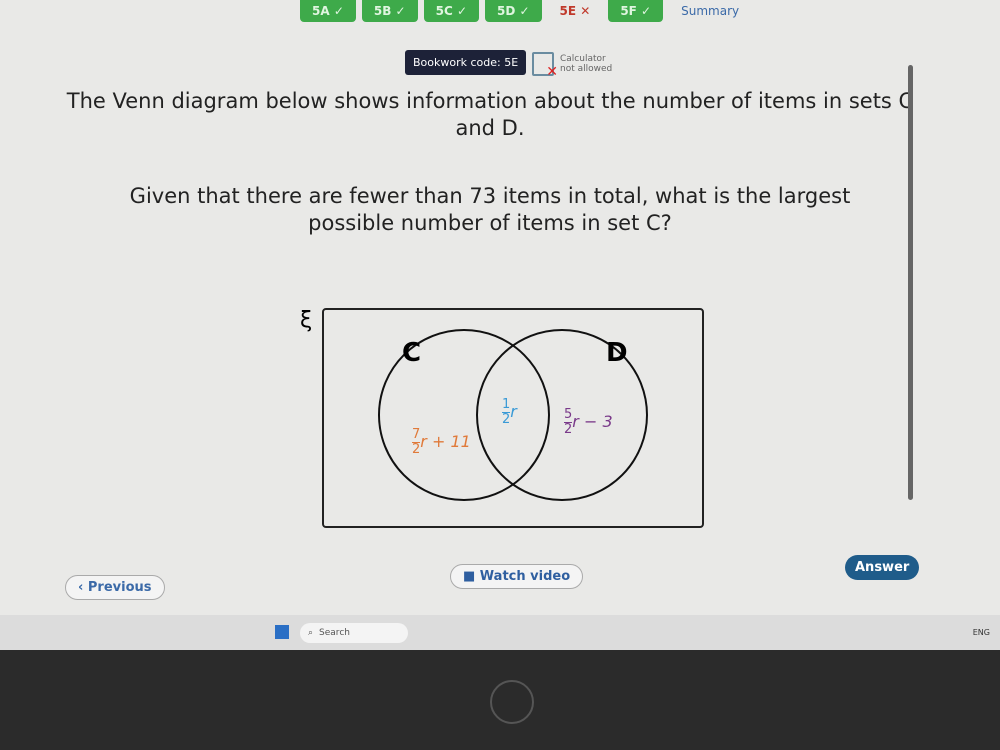 This screenshot has height=750, width=1000. I want to click on tab-label: 5D, so click(506, 11).